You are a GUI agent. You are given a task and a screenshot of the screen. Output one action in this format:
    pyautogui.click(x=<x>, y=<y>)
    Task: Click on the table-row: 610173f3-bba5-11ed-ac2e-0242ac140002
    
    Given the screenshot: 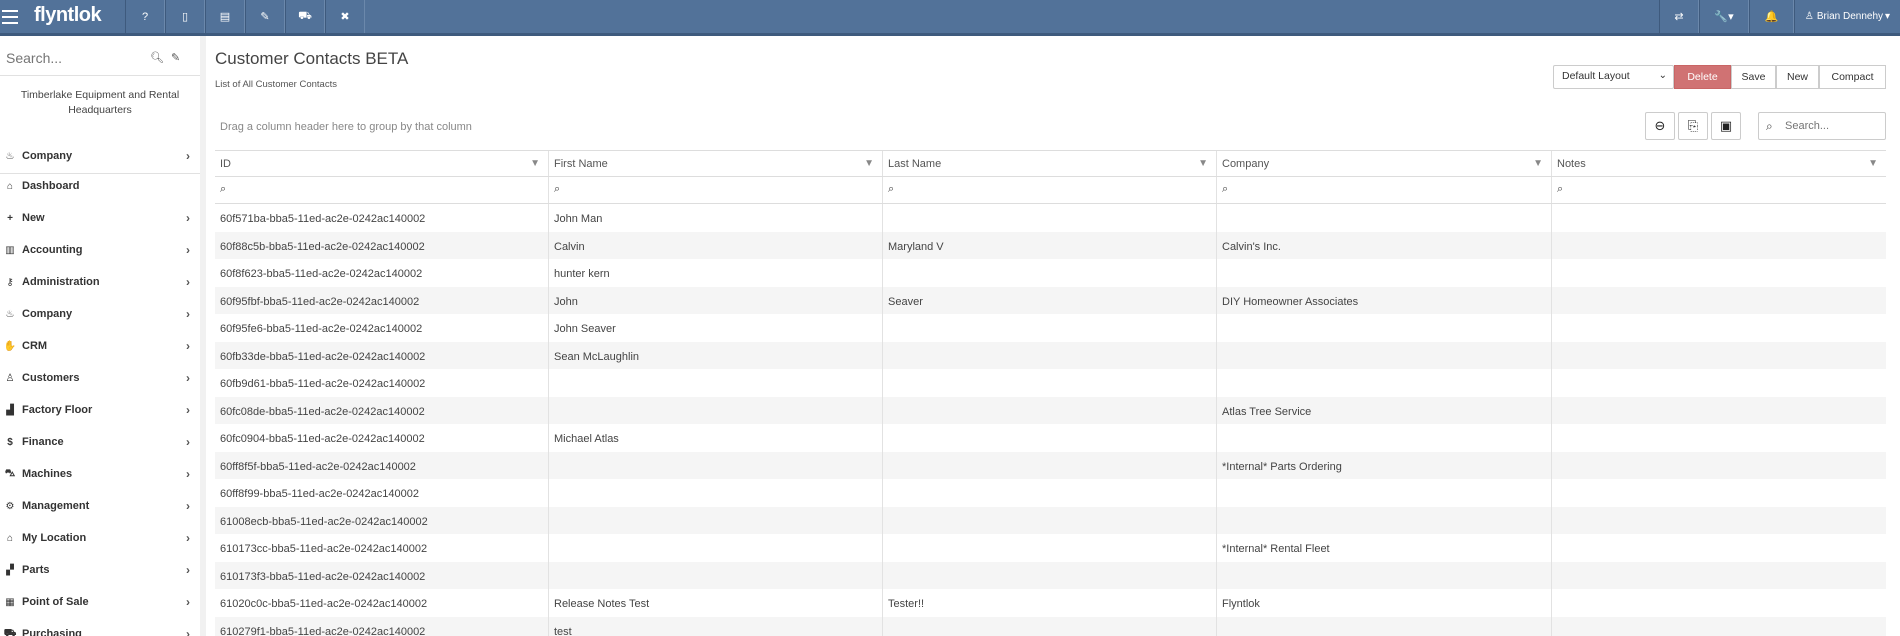 What is the action you would take?
    pyautogui.click(x=1050, y=575)
    